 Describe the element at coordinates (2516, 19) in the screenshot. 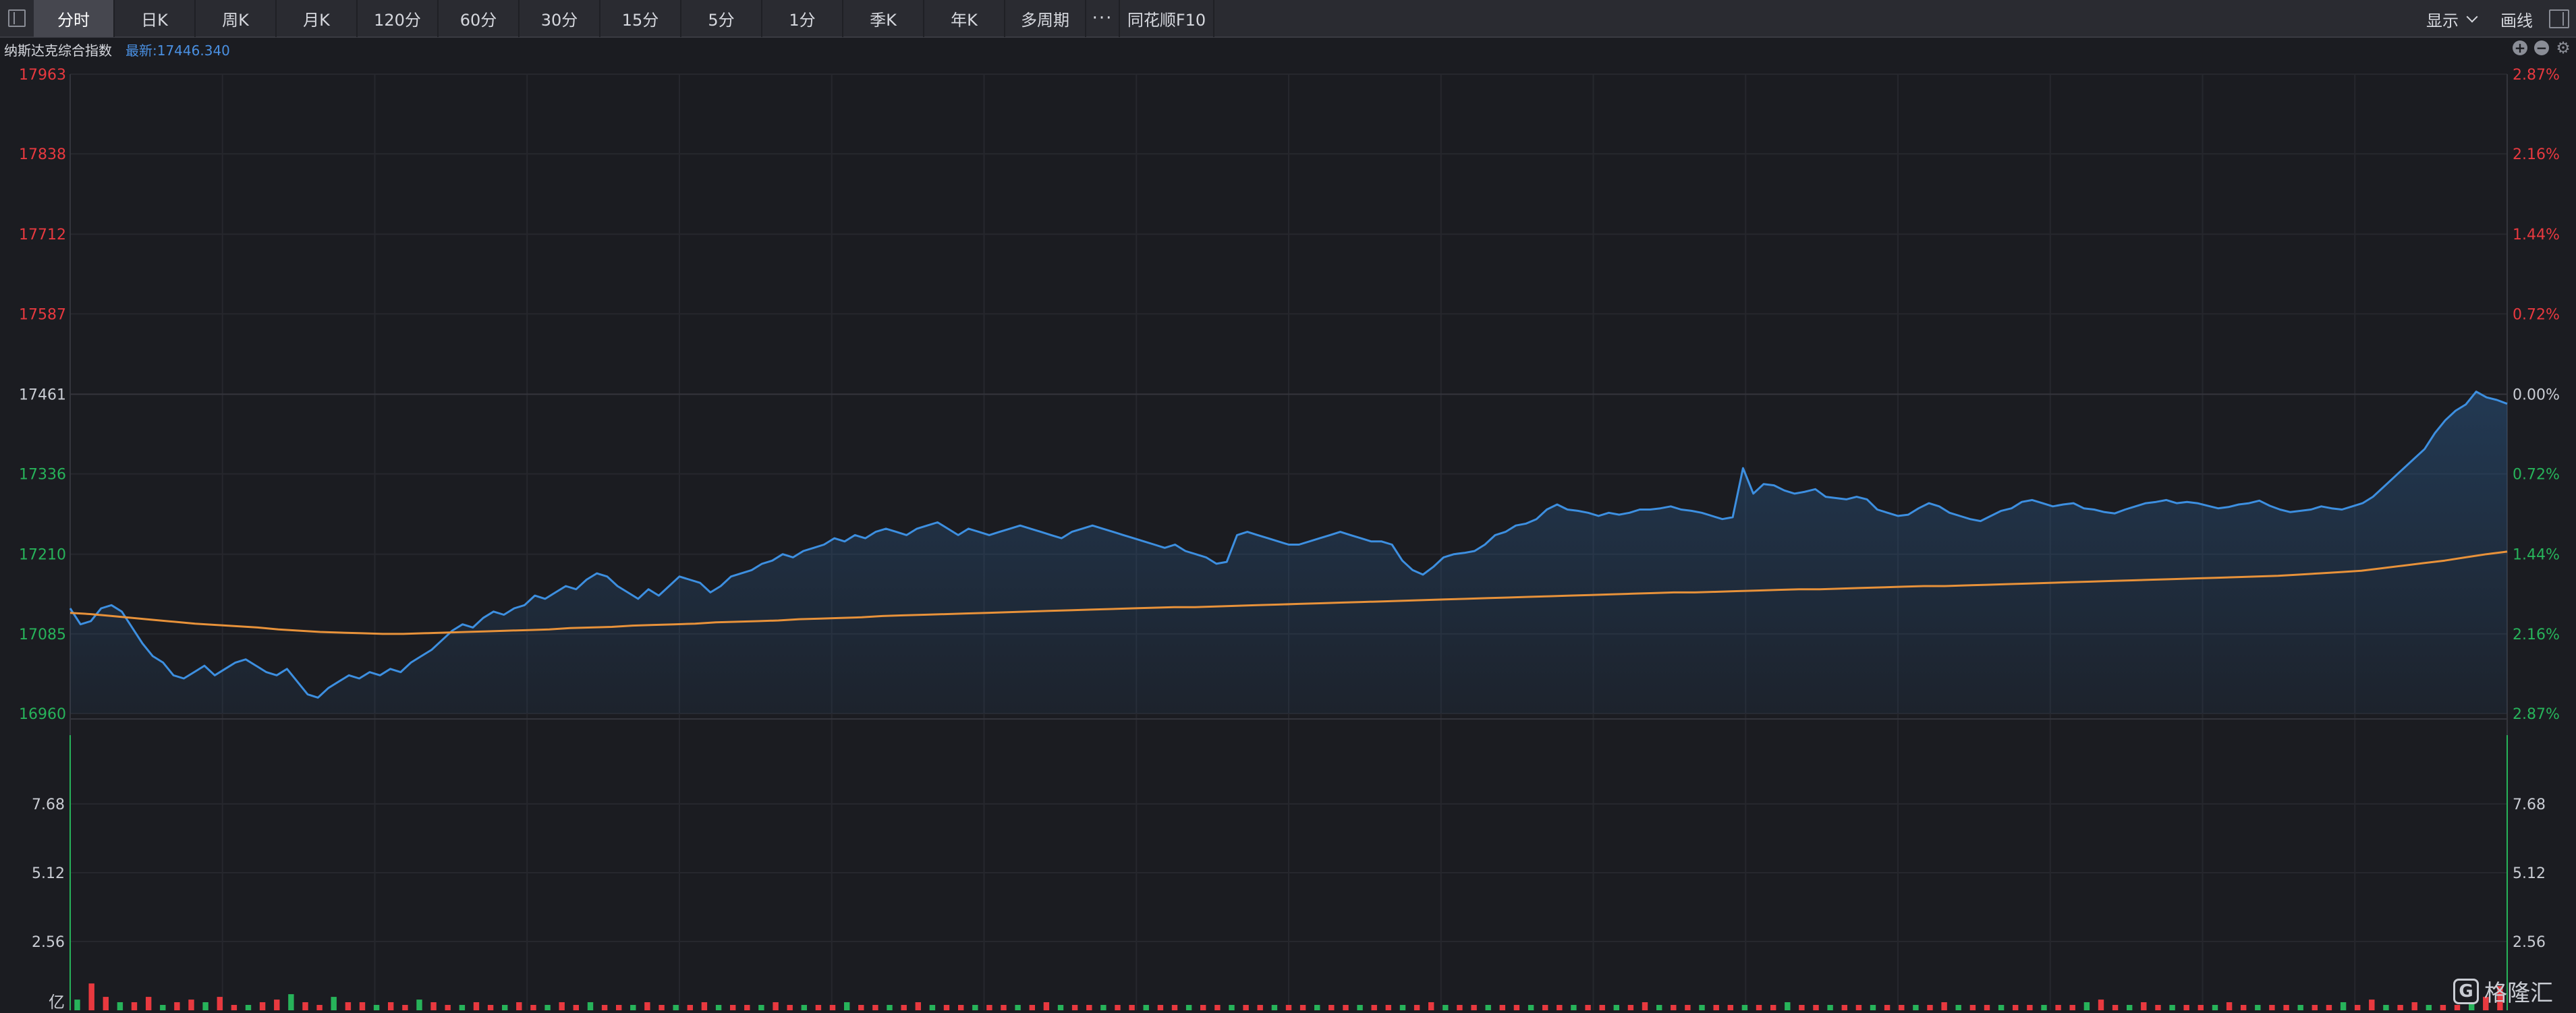

I see `draw-line-button: 画线` at that location.